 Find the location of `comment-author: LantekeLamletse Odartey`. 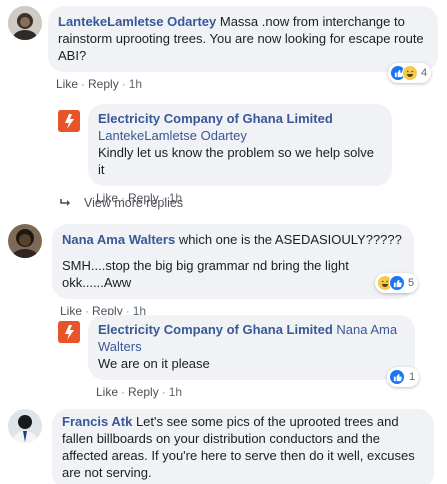

comment-author: LantekeLamletse Odartey is located at coordinates (137, 21).